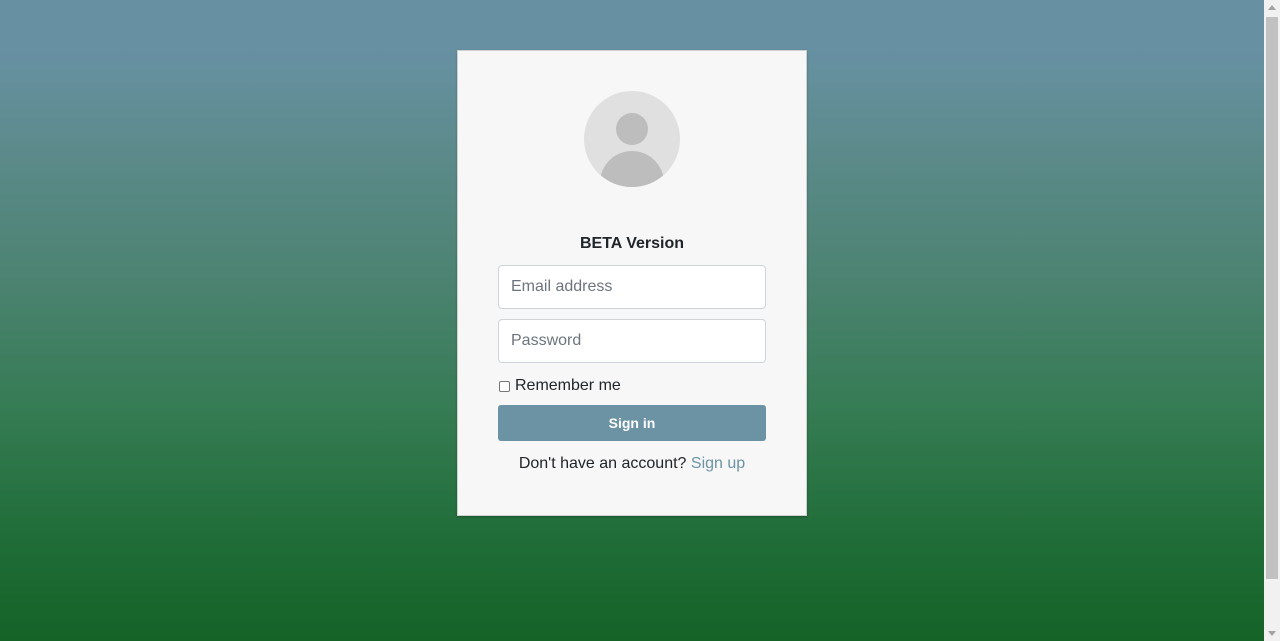  Describe the element at coordinates (632, 129) in the screenshot. I see `avatar-head` at that location.